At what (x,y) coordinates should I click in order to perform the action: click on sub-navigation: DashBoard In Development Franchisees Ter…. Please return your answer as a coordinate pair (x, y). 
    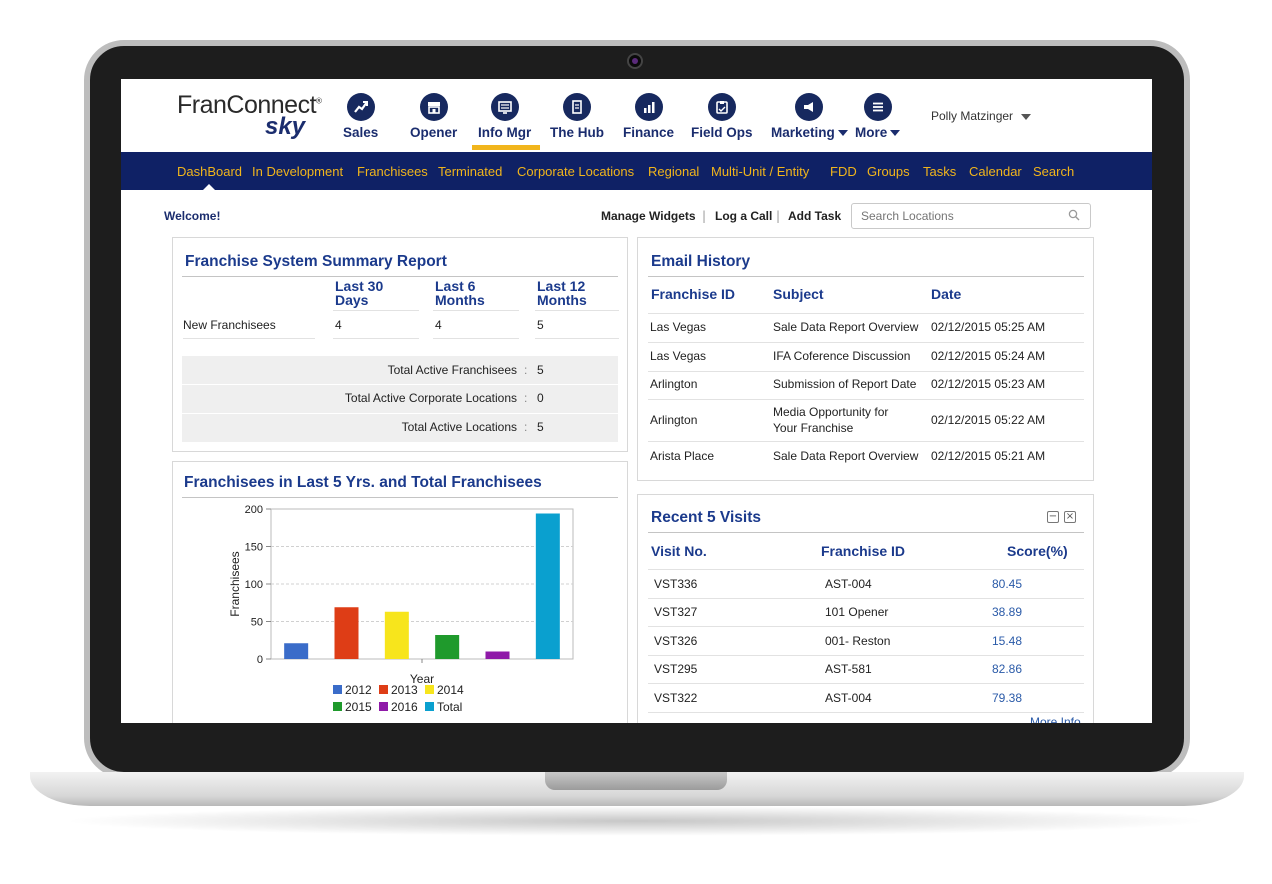
    Looking at the image, I should click on (636, 171).